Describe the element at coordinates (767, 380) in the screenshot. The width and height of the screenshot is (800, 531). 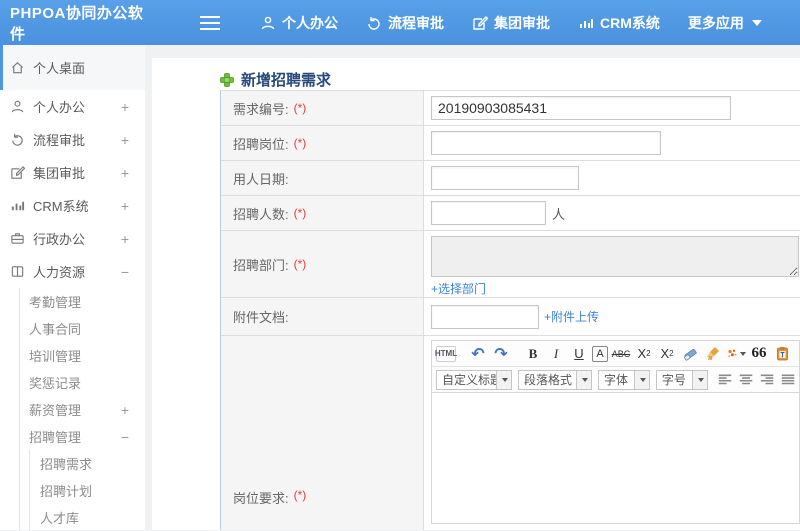
I see `align-right-icon` at that location.